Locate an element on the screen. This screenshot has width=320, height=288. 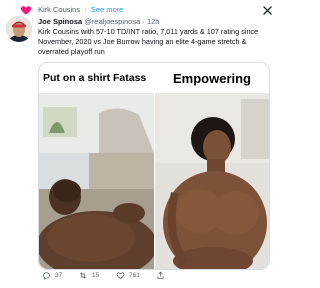
retweet-icon is located at coordinates (83, 275).